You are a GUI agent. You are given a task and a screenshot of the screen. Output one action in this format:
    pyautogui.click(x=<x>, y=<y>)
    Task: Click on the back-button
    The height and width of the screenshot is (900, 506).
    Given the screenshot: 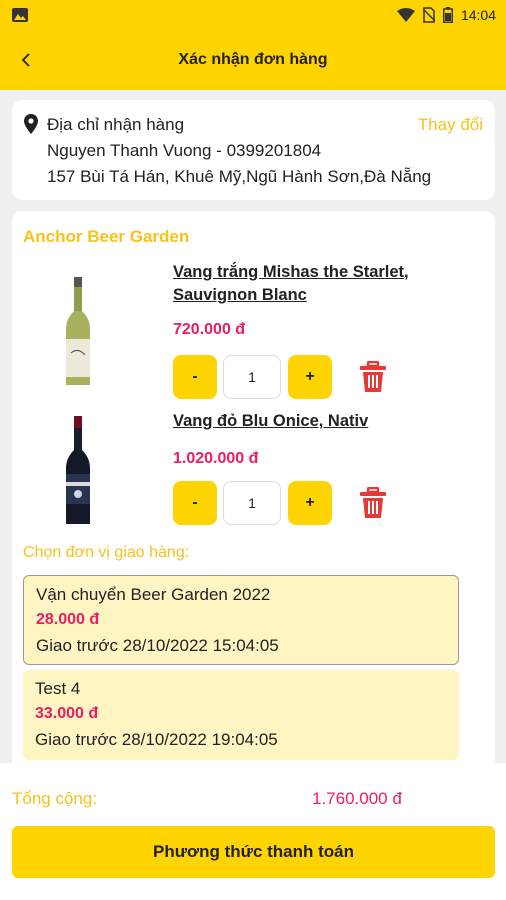 What is the action you would take?
    pyautogui.click(x=26, y=60)
    